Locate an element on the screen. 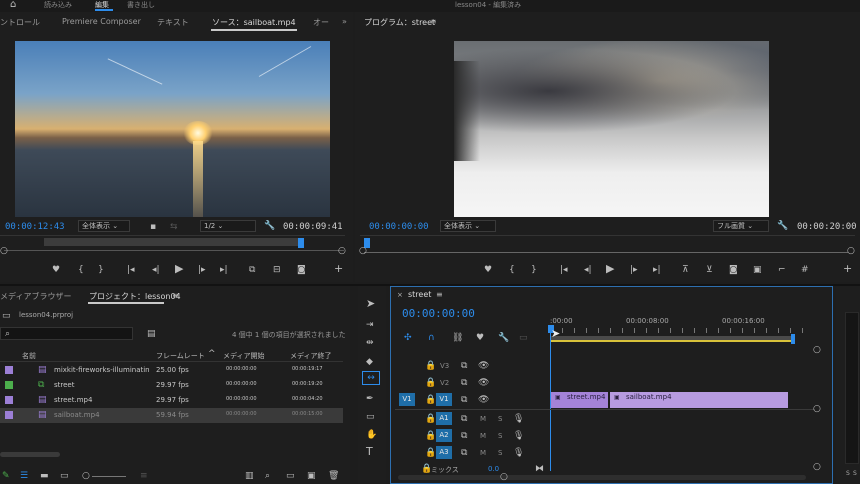 This screenshot has height=484, width=860. program-camera-icon: ◙ is located at coordinates (733, 270).